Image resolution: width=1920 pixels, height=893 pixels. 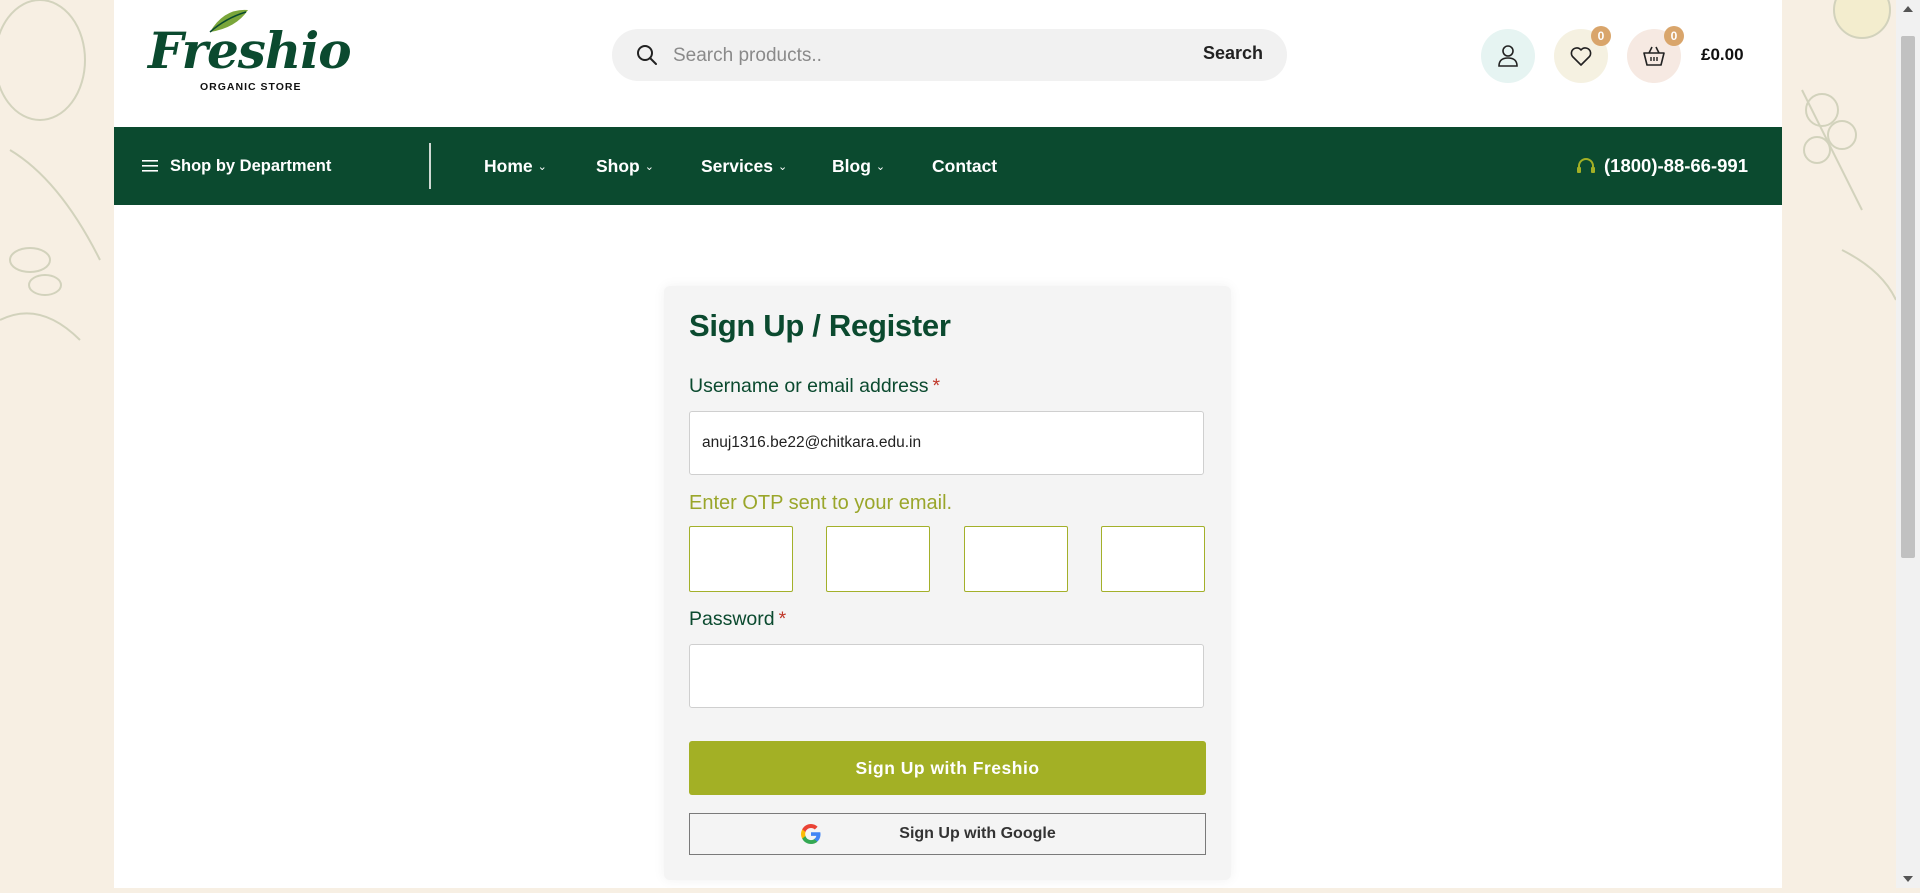 What do you see at coordinates (1676, 165) in the screenshot?
I see `phone-label: (1800)-88-66-991` at bounding box center [1676, 165].